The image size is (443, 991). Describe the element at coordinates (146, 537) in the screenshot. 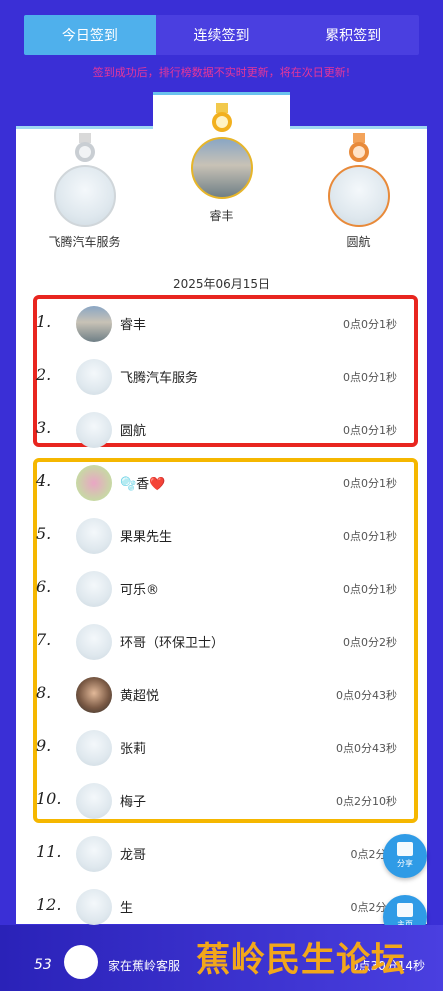

I see `user-name: 果果先生` at that location.